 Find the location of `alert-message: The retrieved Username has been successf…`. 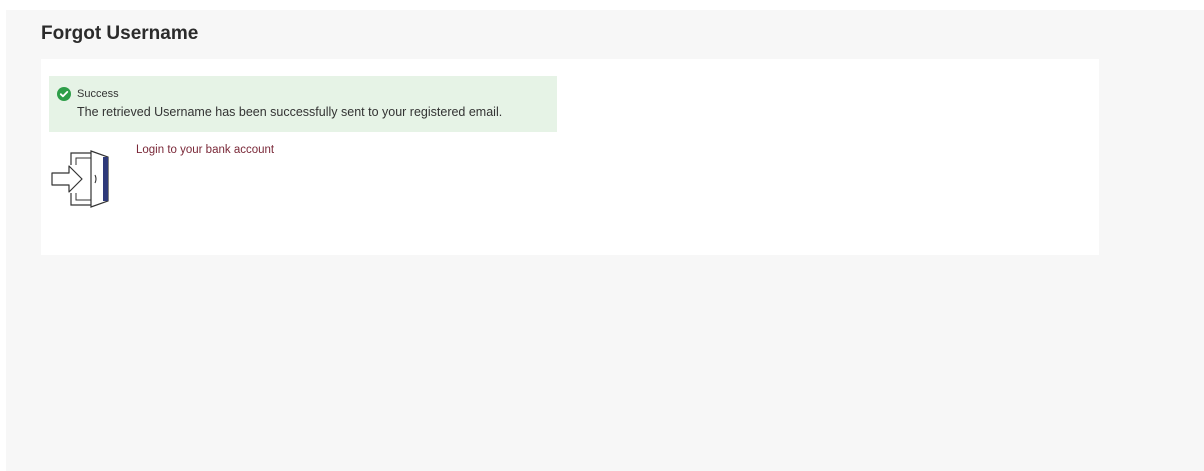

alert-message: The retrieved Username has been successf… is located at coordinates (290, 112).